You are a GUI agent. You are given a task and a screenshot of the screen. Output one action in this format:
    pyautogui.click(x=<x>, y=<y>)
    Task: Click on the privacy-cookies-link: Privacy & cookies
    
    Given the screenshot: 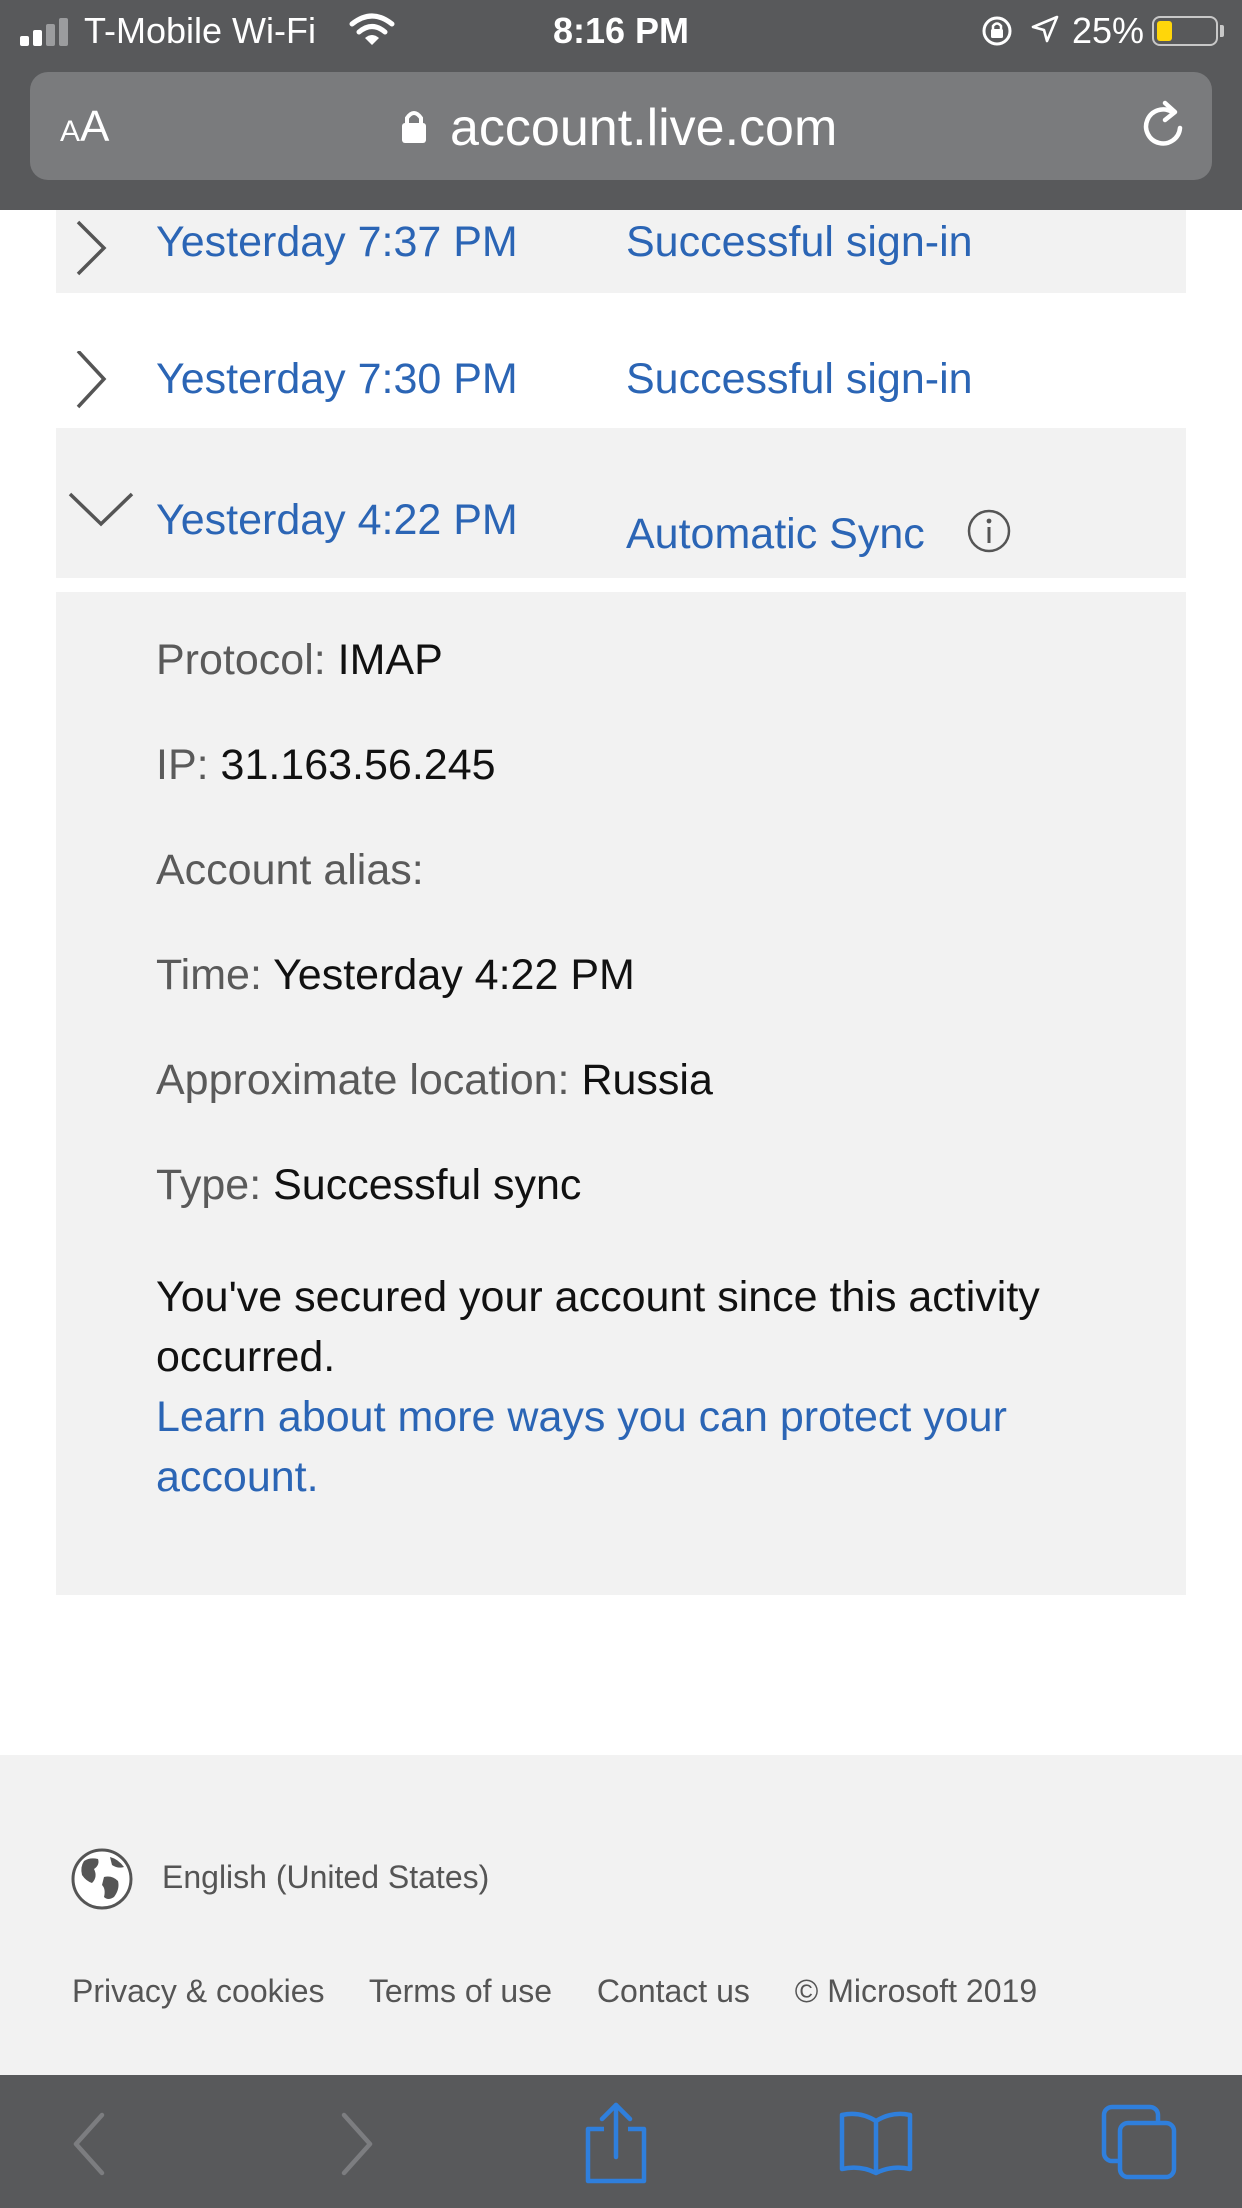 What is the action you would take?
    pyautogui.click(x=198, y=1991)
    